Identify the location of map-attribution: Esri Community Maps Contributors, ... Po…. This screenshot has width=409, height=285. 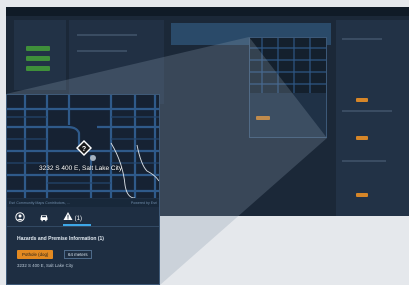
(83, 203).